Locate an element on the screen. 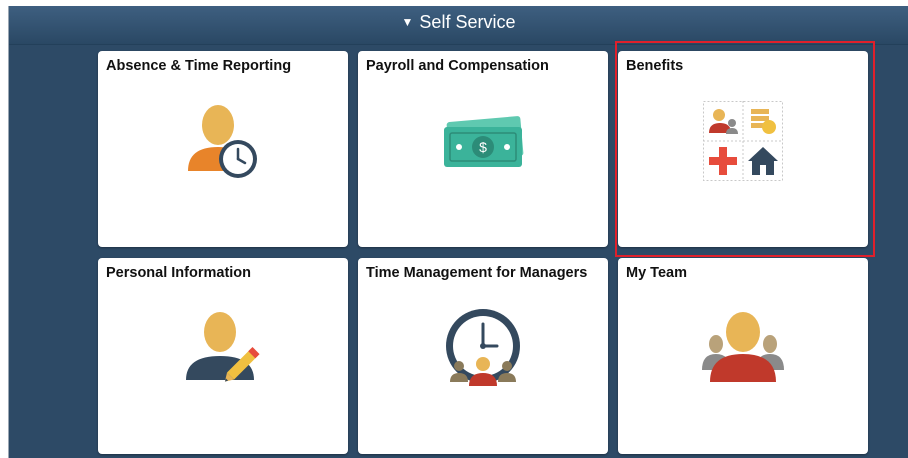 This screenshot has width=908, height=458. tile-title: Personal Information is located at coordinates (179, 273).